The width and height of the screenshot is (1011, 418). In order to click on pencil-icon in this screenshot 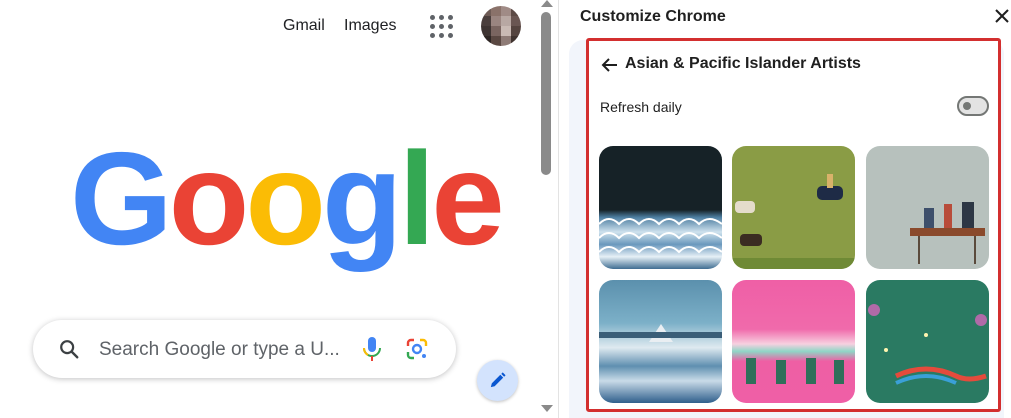, I will do `click(498, 380)`.